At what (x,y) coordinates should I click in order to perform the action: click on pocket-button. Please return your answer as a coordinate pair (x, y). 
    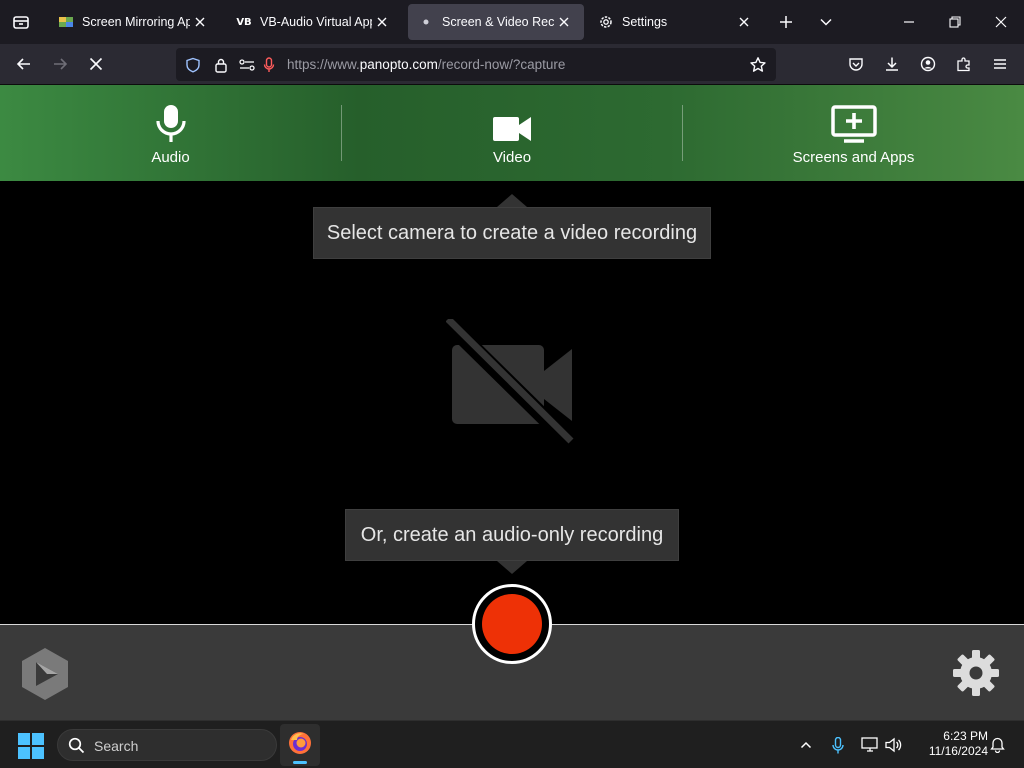
    Looking at the image, I should click on (856, 64).